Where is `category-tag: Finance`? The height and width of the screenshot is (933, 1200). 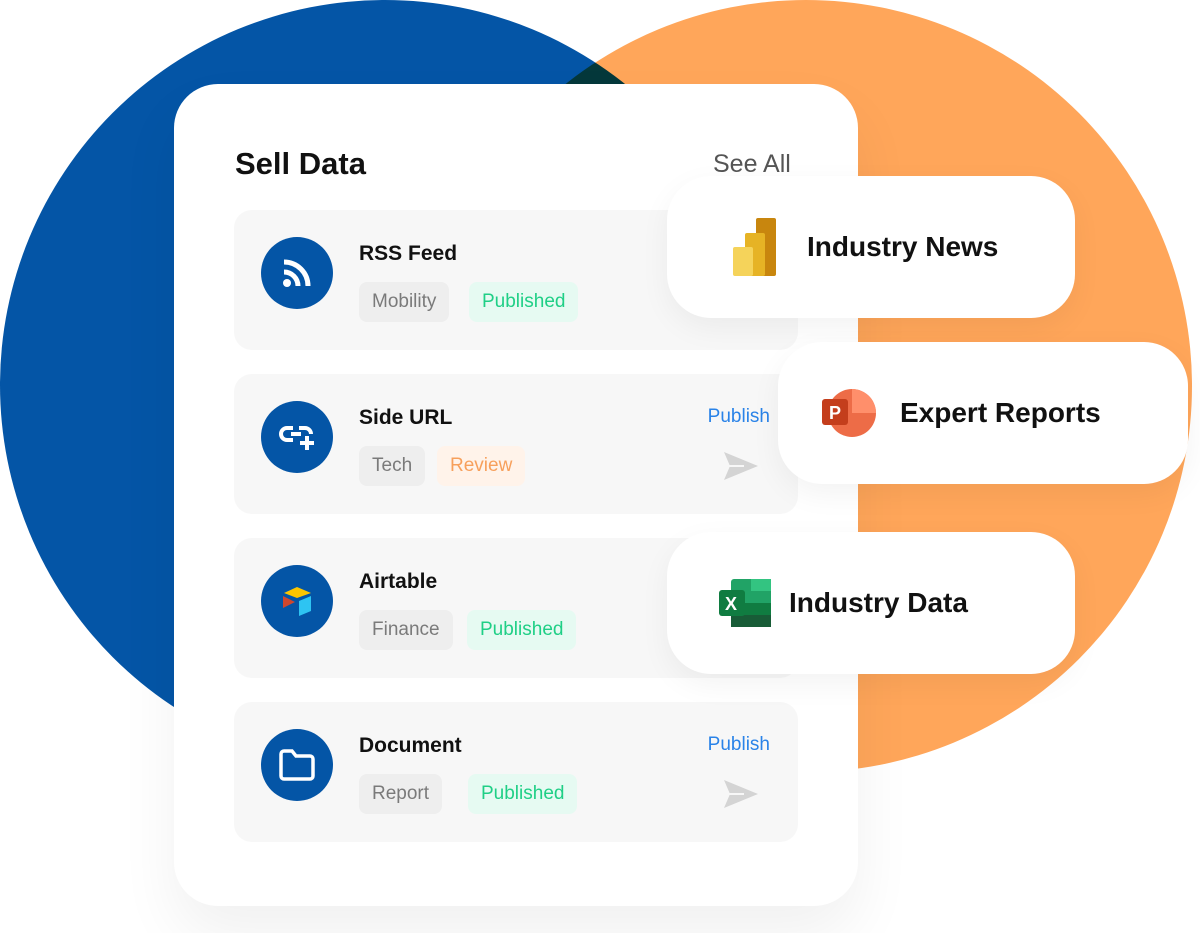
category-tag: Finance is located at coordinates (406, 630).